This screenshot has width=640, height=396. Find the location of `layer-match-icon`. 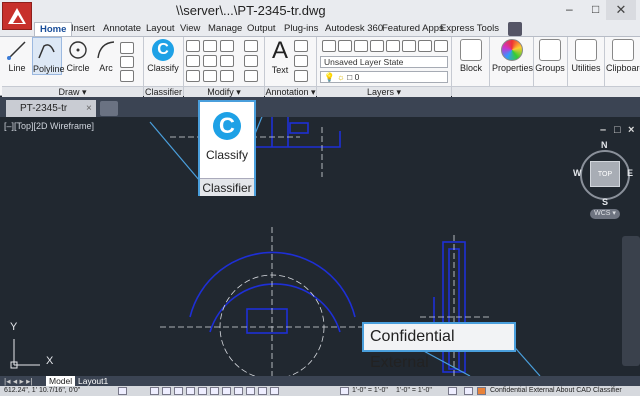

layer-match-icon is located at coordinates (425, 46).